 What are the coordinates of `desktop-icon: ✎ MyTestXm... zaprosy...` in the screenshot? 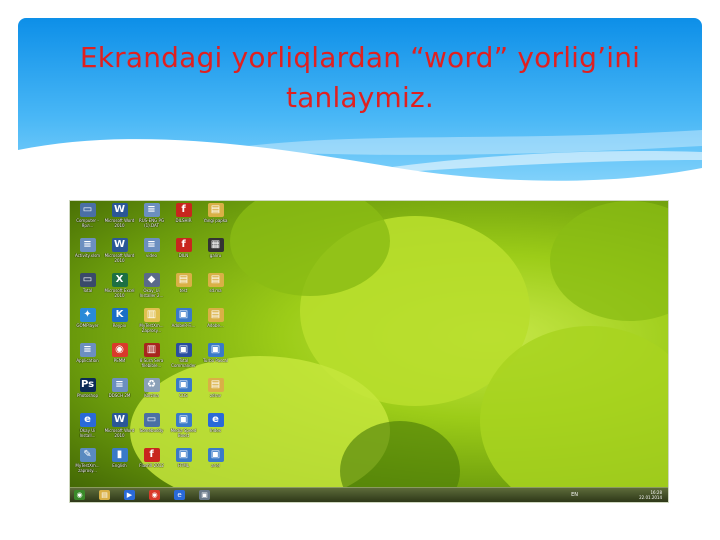 It's located at (87, 465).